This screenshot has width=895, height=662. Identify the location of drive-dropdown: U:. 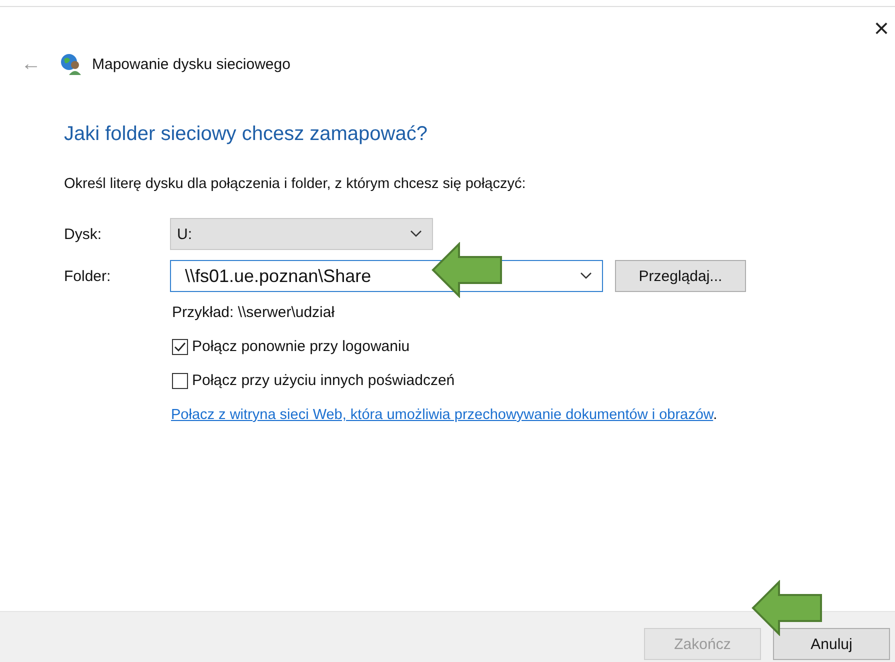
(301, 234).